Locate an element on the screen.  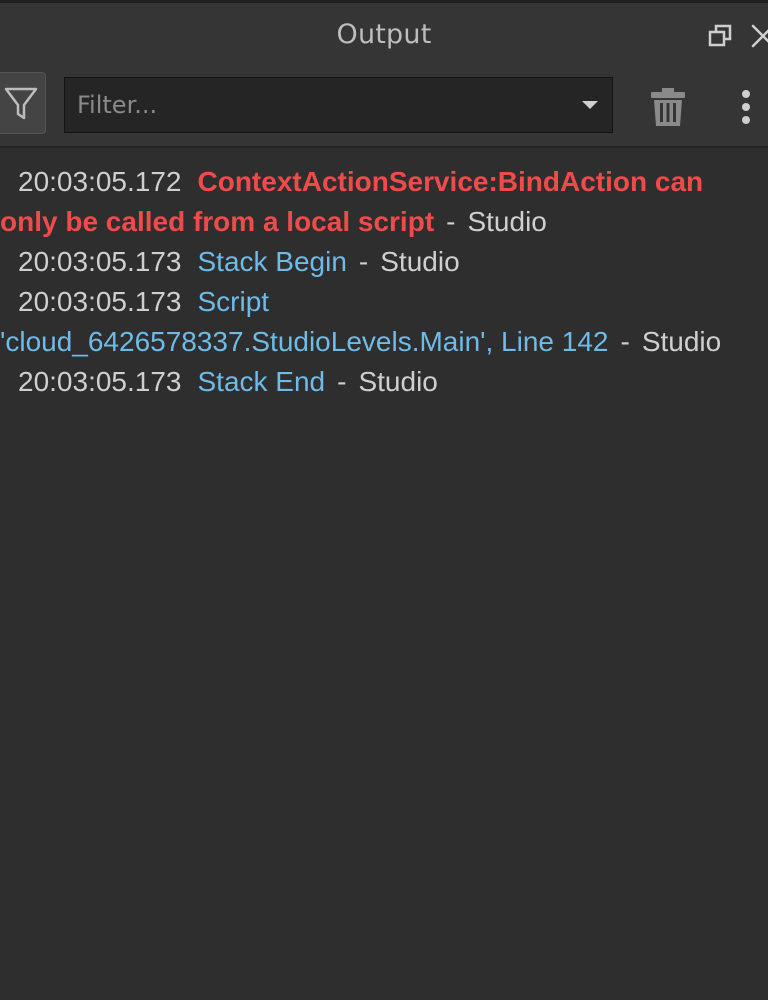
panel-title: Output is located at coordinates (384, 34).